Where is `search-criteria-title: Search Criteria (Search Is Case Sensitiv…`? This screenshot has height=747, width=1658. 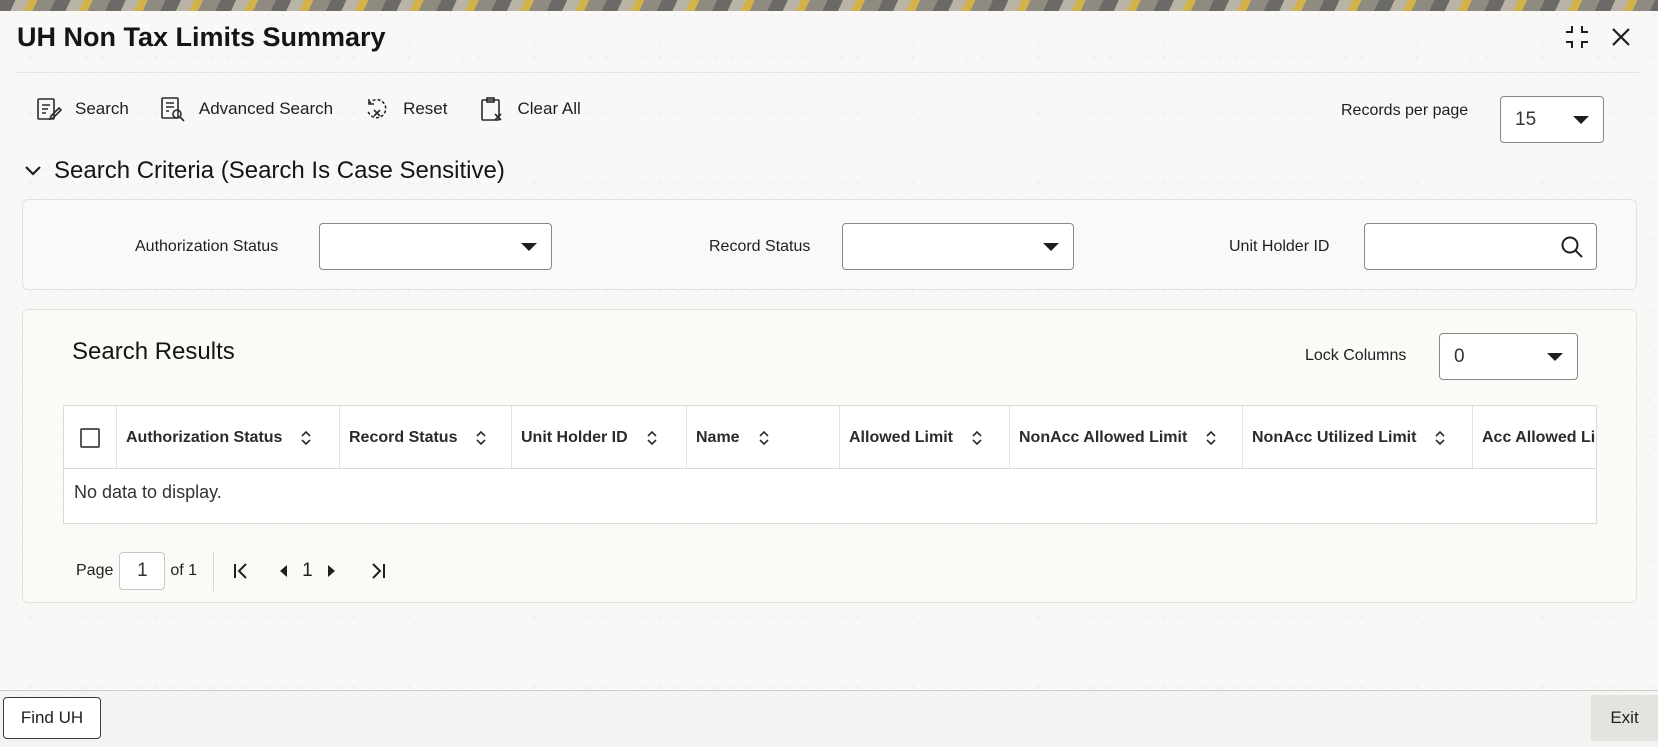 search-criteria-title: Search Criteria (Search Is Case Sensitiv… is located at coordinates (279, 170).